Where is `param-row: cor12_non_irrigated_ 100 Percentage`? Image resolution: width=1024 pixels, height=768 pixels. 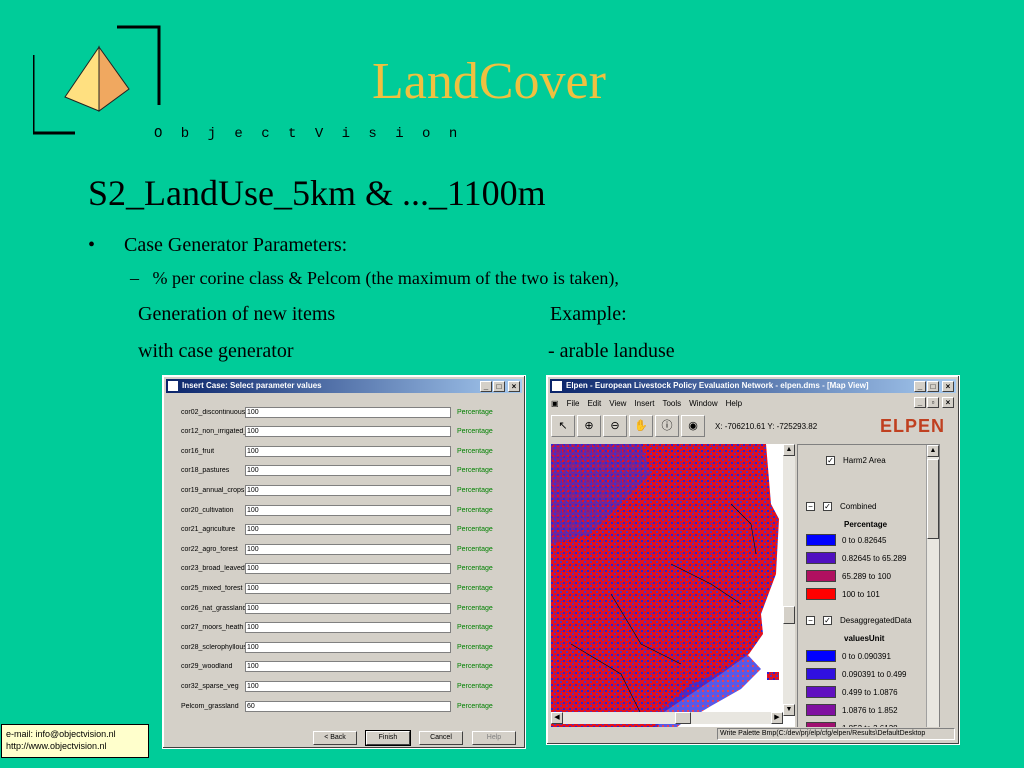 param-row: cor12_non_irrigated_ 100 Percentage is located at coordinates (337, 432).